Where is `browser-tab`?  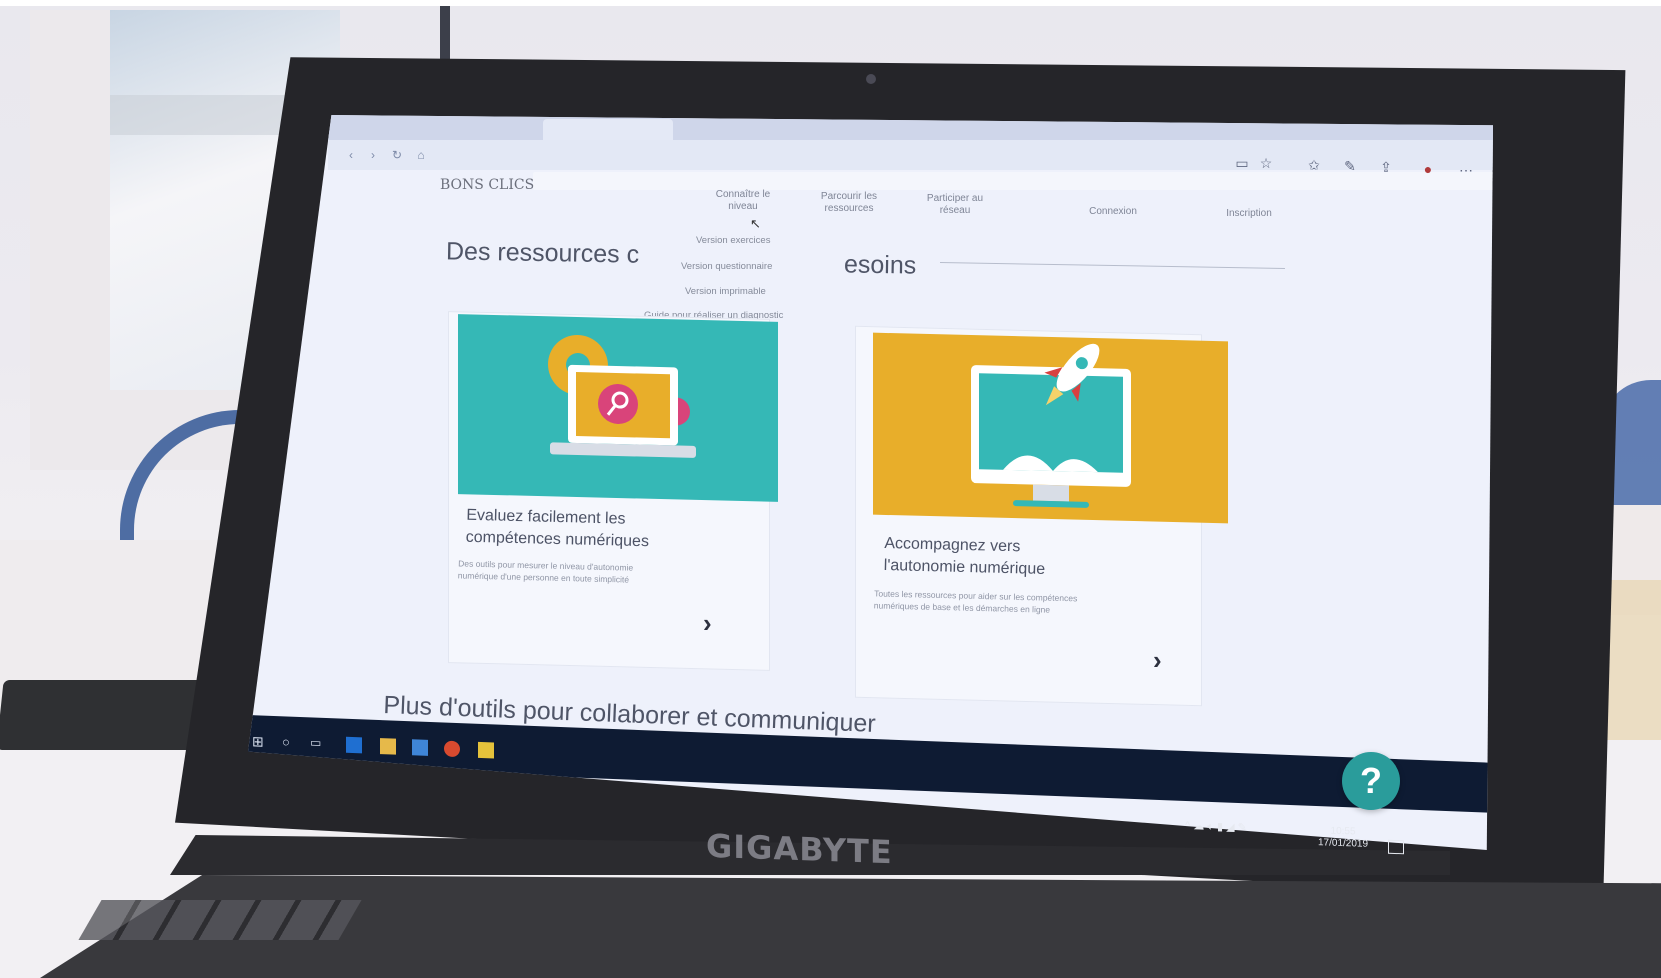 browser-tab is located at coordinates (608, 129).